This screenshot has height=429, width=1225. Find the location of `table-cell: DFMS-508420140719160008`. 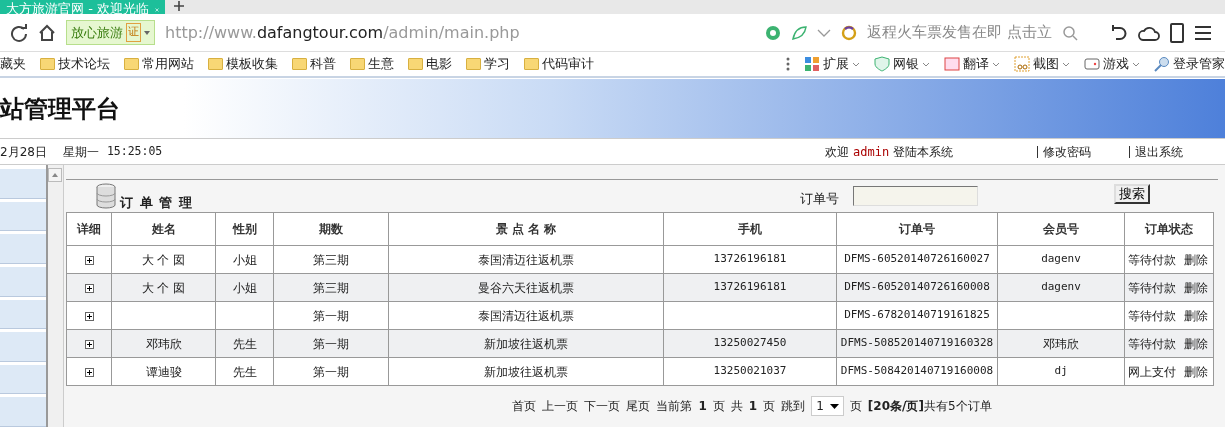

table-cell: DFMS-508420140719160008 is located at coordinates (917, 371).